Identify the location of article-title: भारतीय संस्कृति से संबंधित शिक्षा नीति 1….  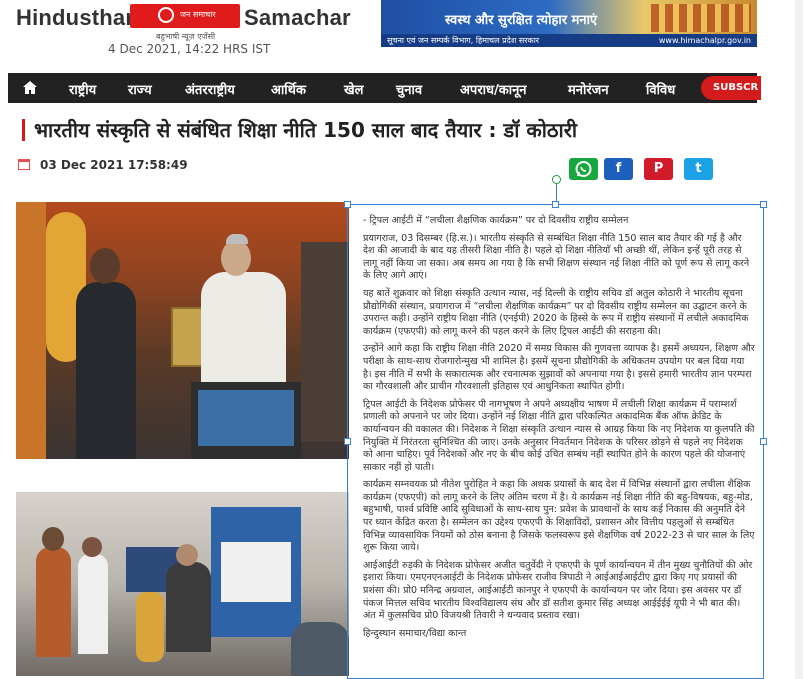
(306, 130).